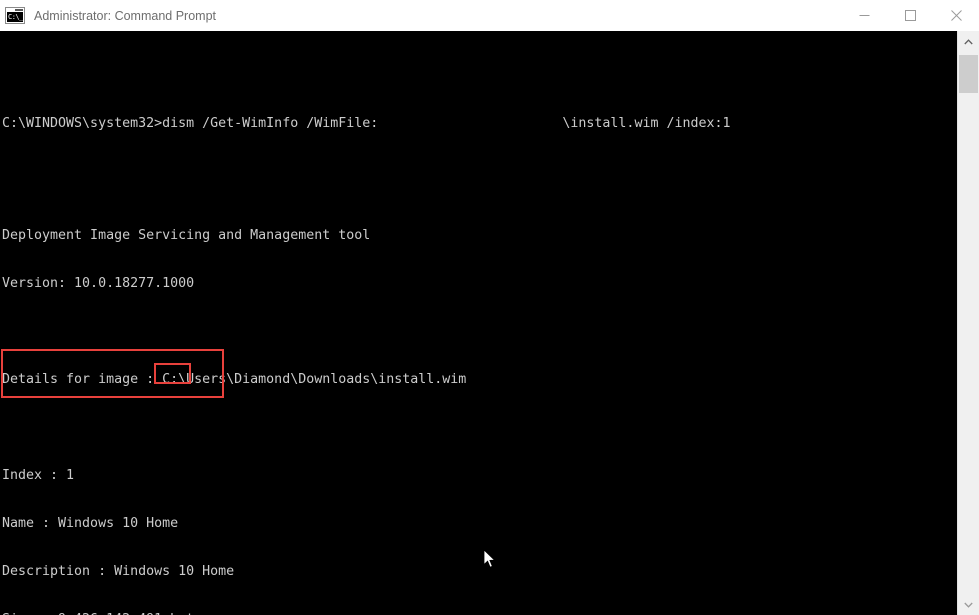 The image size is (979, 615). I want to click on console-prompt: C:\WINDOWS\system32>, so click(82, 123).